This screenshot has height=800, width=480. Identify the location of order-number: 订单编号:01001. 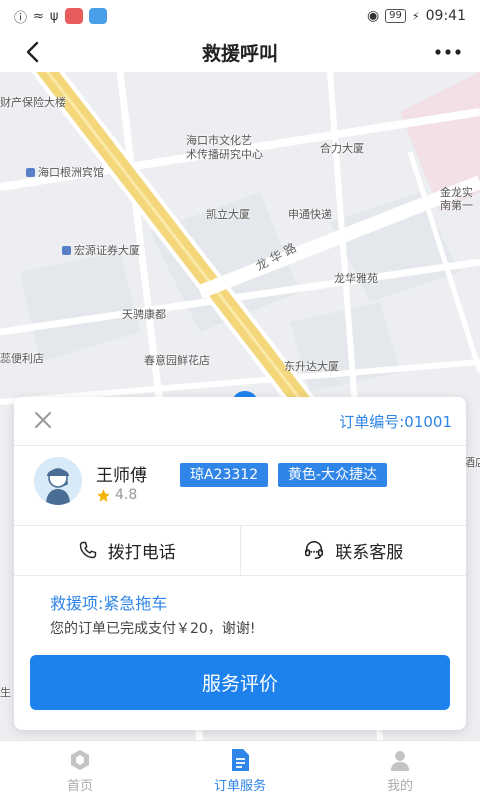
(395, 422).